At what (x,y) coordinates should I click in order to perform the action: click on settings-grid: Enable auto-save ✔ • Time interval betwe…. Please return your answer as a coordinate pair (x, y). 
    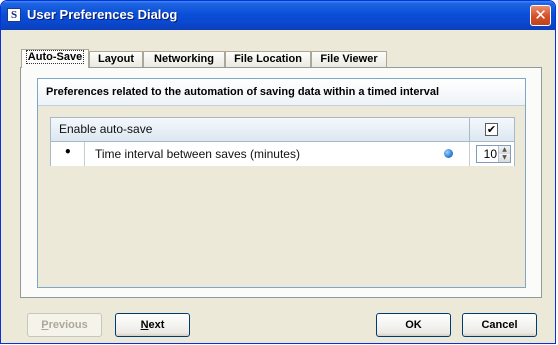
    Looking at the image, I should click on (282, 141).